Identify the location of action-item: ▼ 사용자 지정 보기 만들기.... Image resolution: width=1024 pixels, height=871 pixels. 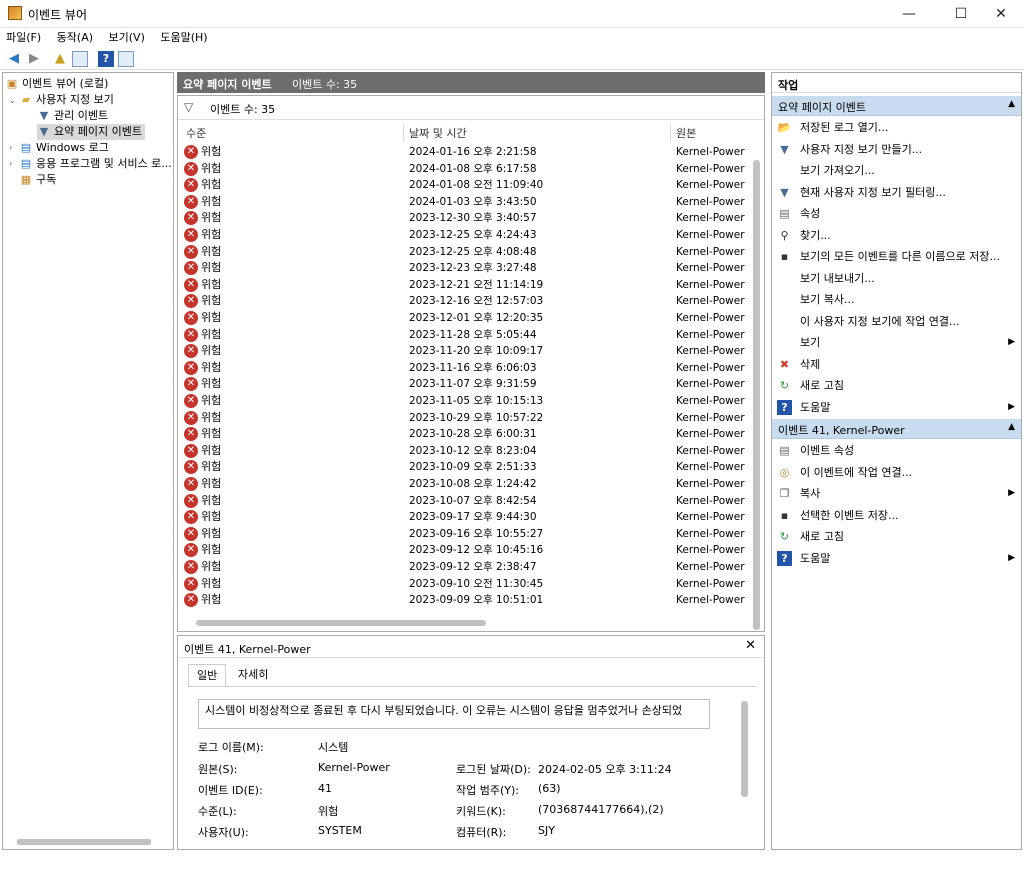
(896, 149).